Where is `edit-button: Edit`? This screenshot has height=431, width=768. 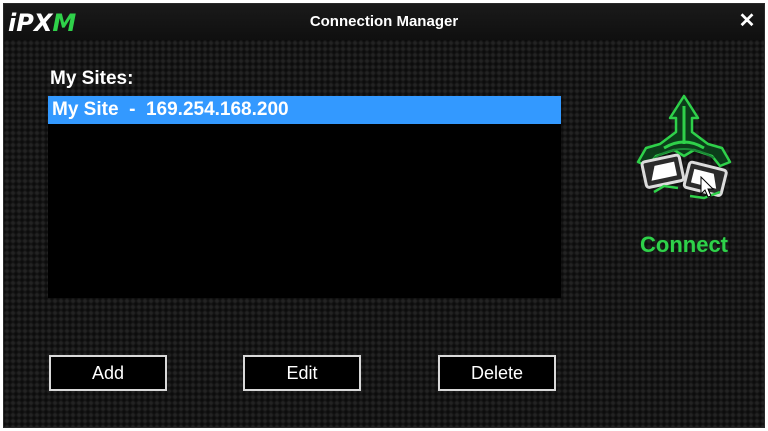
edit-button: Edit is located at coordinates (302, 373).